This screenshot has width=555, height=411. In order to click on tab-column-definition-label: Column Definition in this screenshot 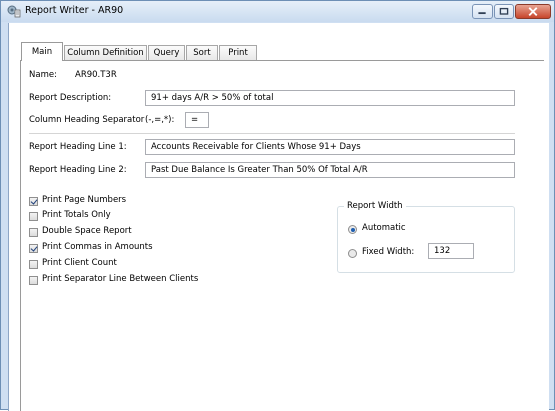, I will do `click(105, 53)`.